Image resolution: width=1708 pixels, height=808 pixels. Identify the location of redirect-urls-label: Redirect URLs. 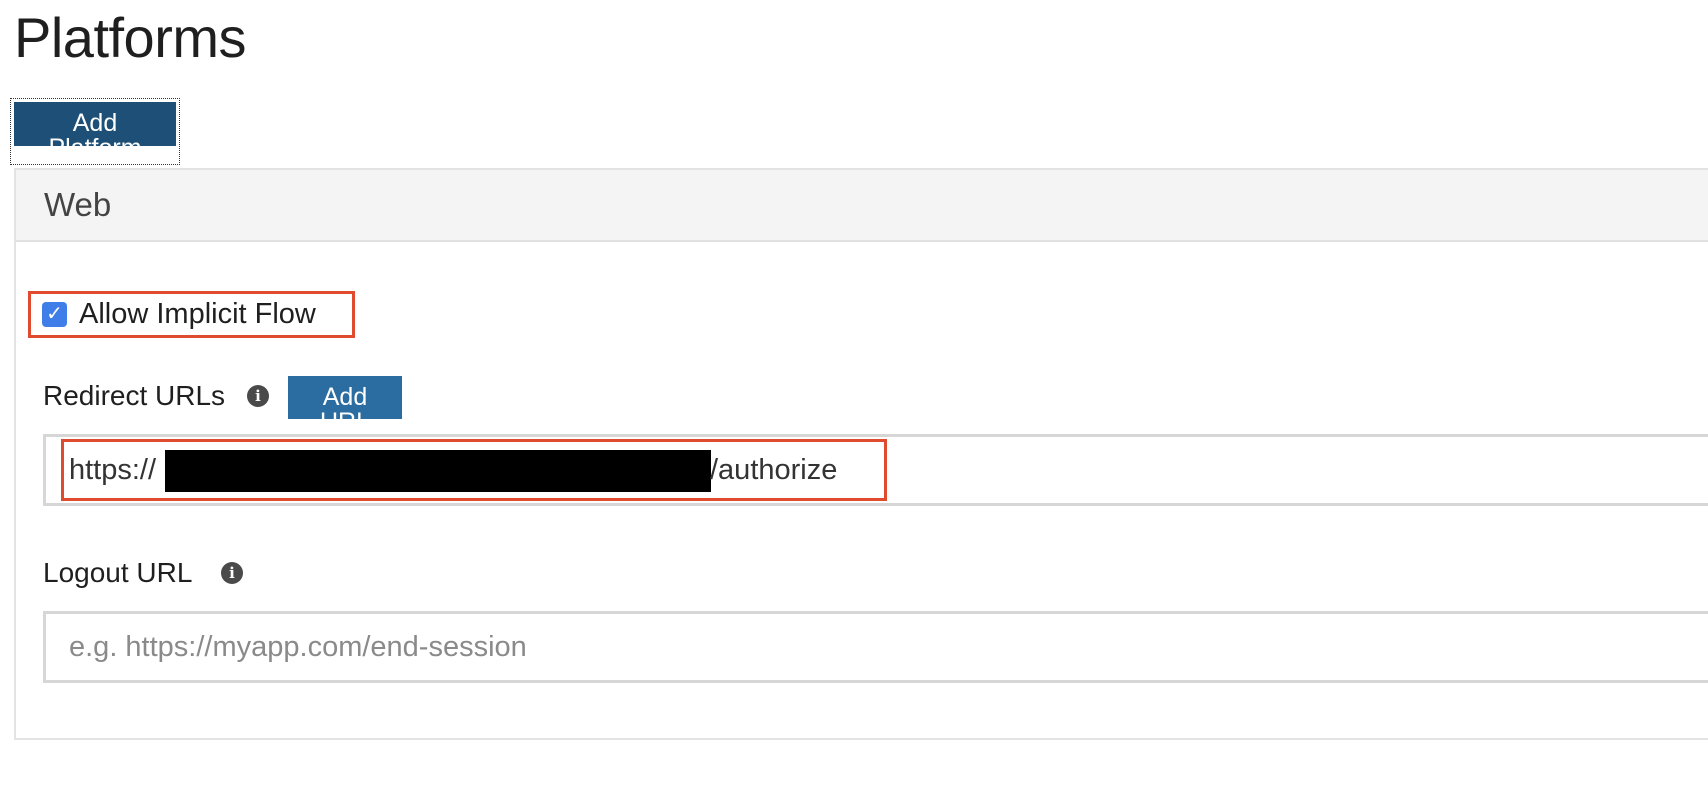
(134, 395).